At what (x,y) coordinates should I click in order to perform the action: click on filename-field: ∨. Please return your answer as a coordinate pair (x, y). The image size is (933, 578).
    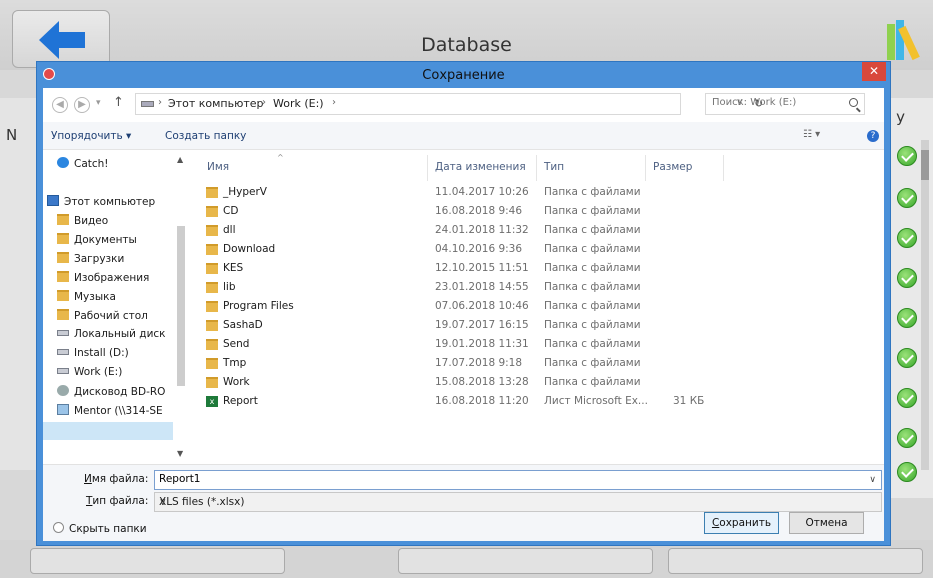
    Looking at the image, I should click on (518, 480).